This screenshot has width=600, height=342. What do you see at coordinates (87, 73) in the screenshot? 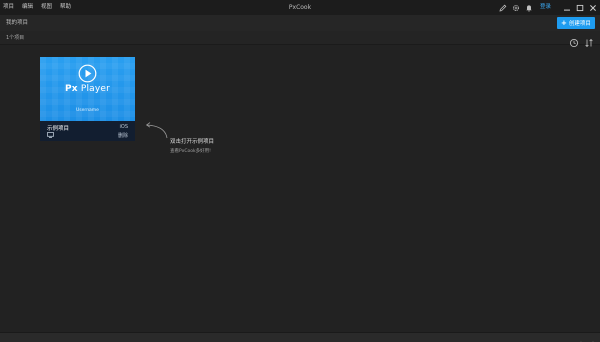
I see `play-icon` at bounding box center [87, 73].